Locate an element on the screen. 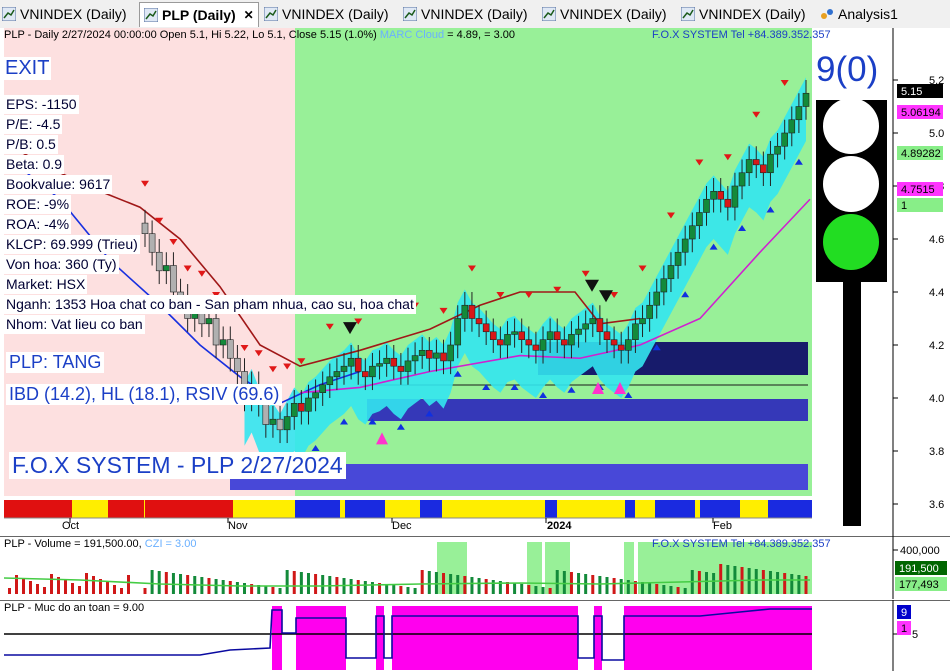  tab-vnindex-3: VNINDEX (Daily) is located at coordinates (465, 14).